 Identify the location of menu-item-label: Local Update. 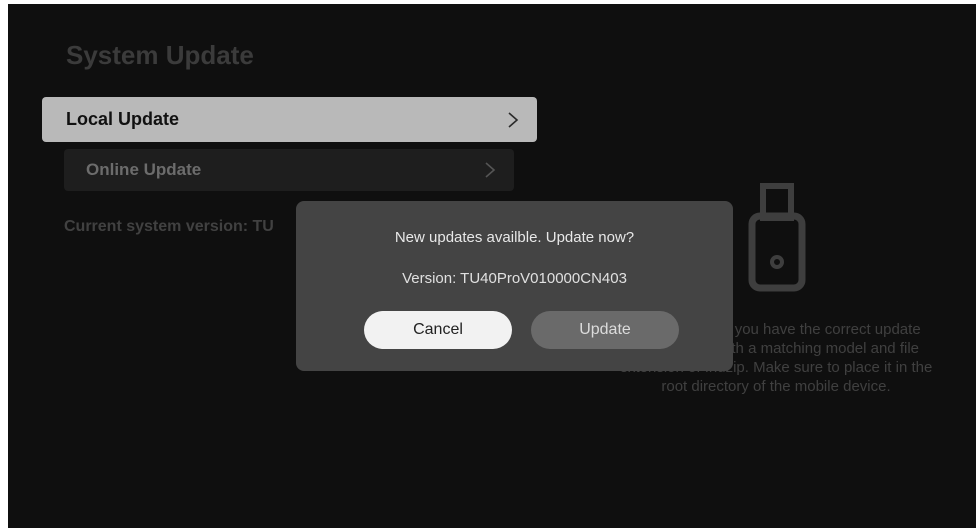
(123, 119).